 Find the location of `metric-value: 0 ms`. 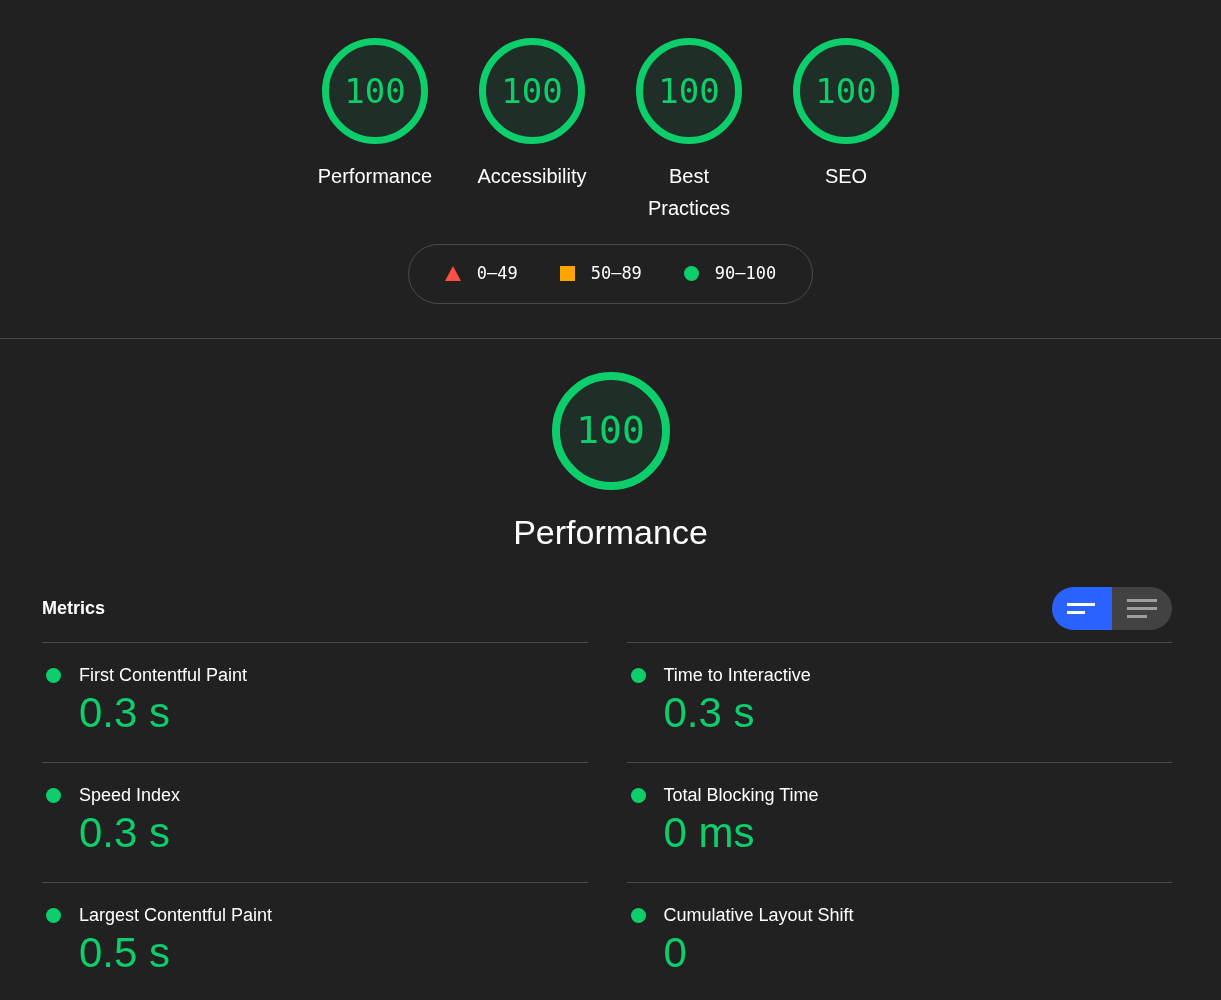

metric-value: 0 ms is located at coordinates (709, 833).